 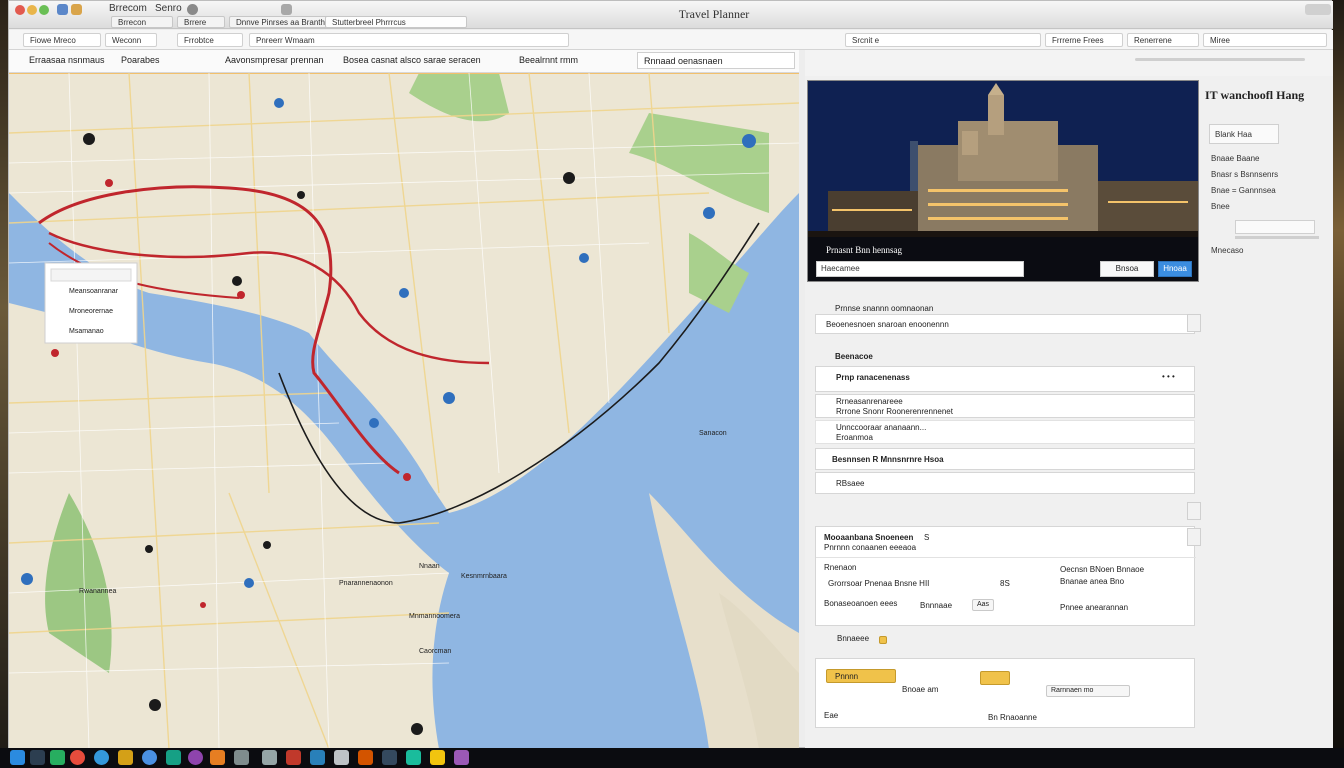 What do you see at coordinates (714, 14) in the screenshot?
I see `window-title: Travel Planner` at bounding box center [714, 14].